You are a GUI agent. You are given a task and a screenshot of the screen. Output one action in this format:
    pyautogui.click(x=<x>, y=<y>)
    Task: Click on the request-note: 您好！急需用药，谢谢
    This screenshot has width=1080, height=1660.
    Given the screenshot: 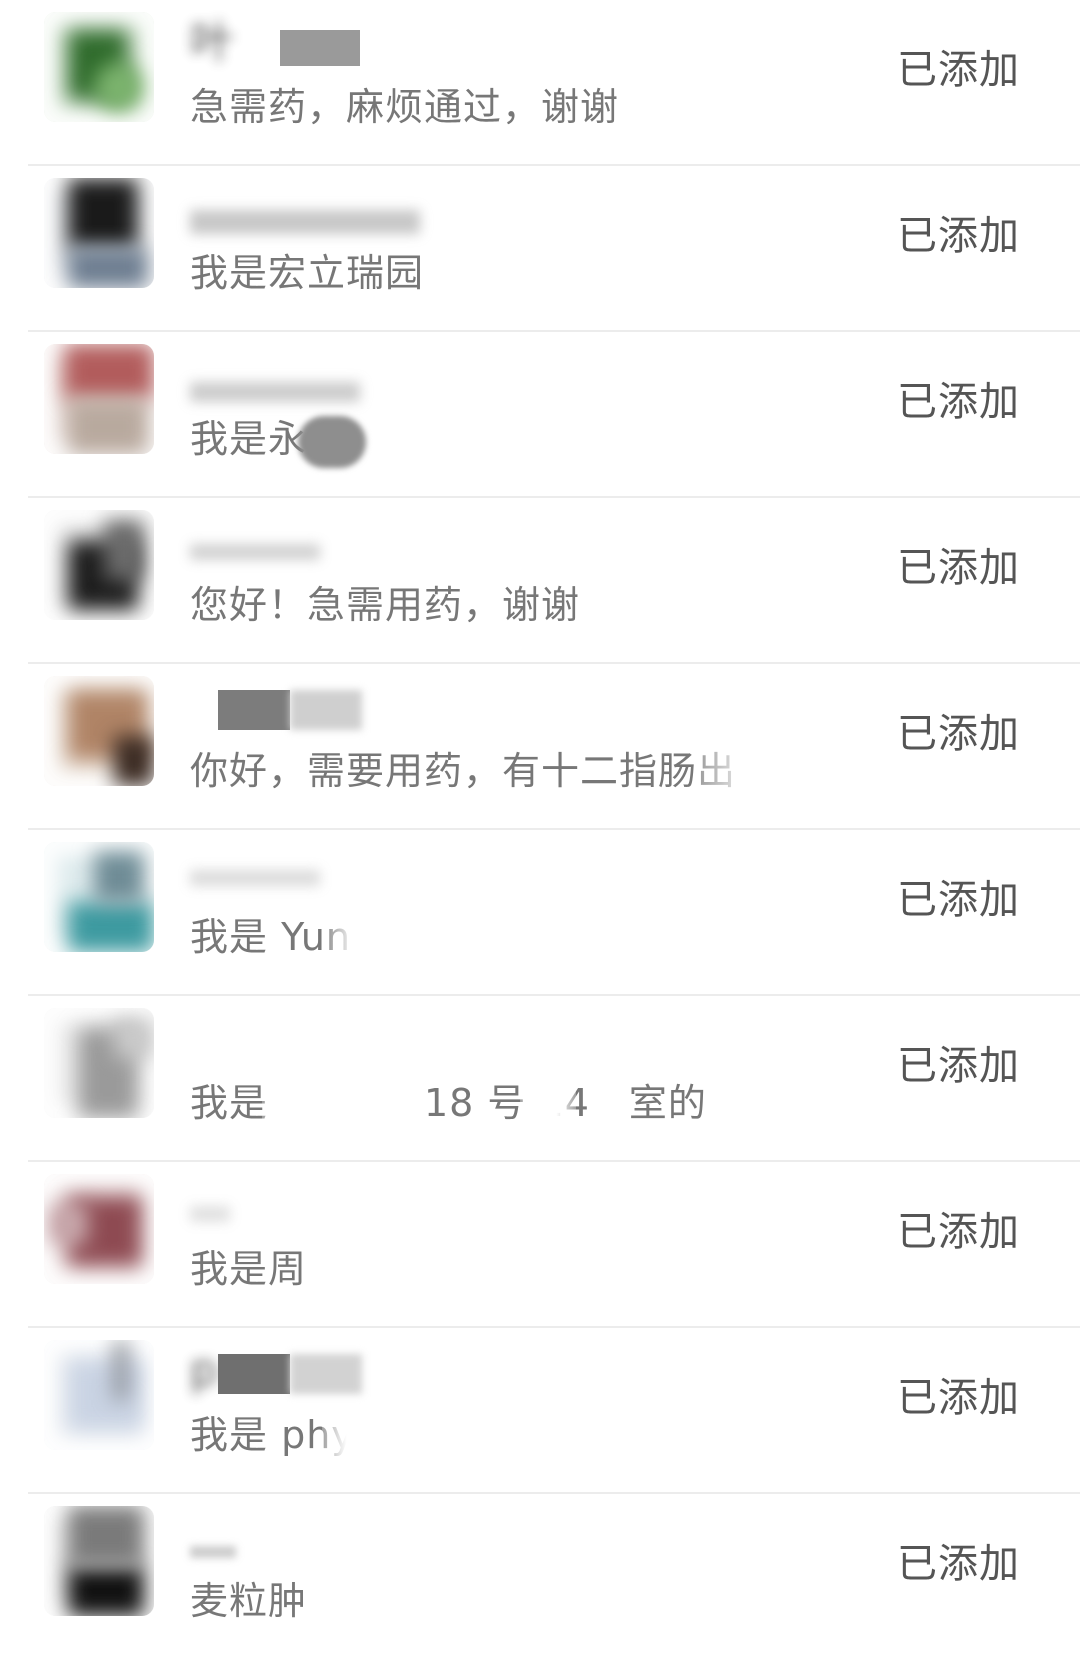 What is the action you would take?
    pyautogui.click(x=385, y=605)
    